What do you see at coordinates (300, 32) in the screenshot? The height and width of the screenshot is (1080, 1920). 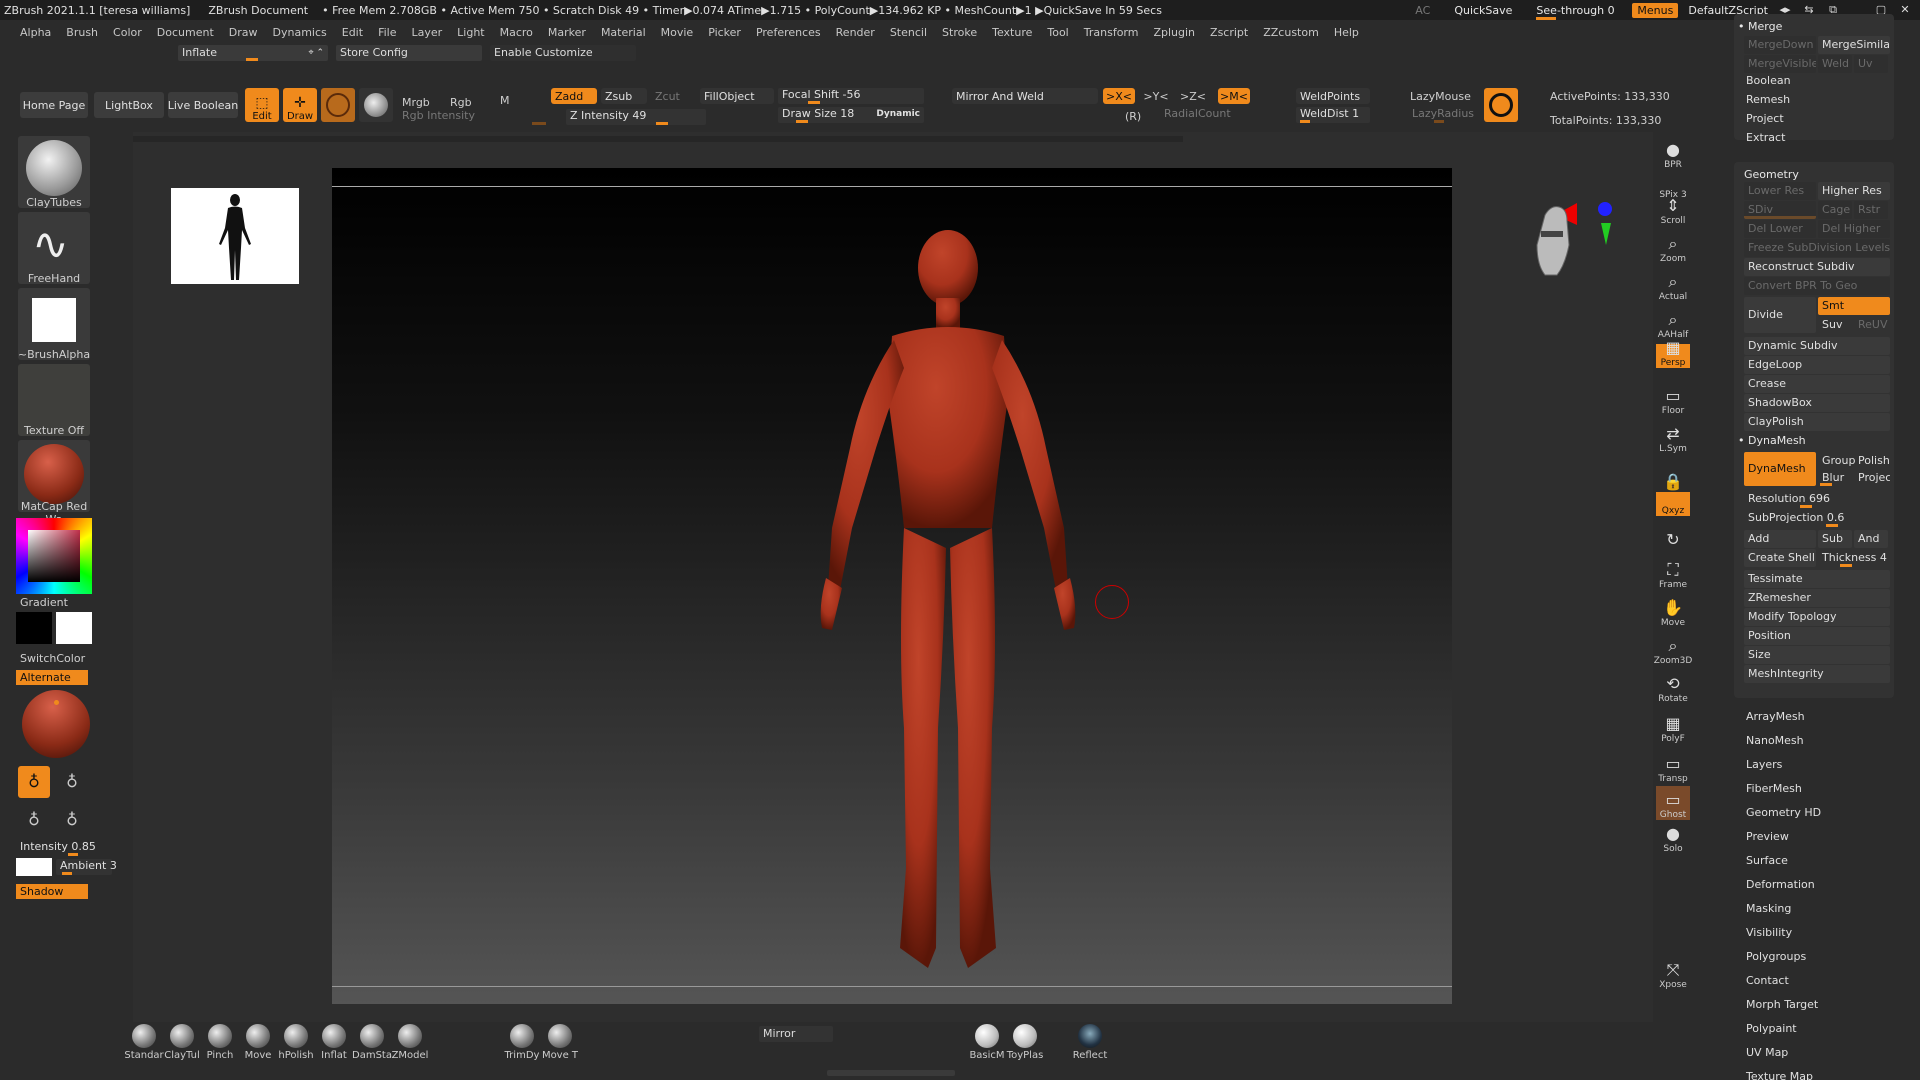 I see `menu-dynamics: Dynamics` at bounding box center [300, 32].